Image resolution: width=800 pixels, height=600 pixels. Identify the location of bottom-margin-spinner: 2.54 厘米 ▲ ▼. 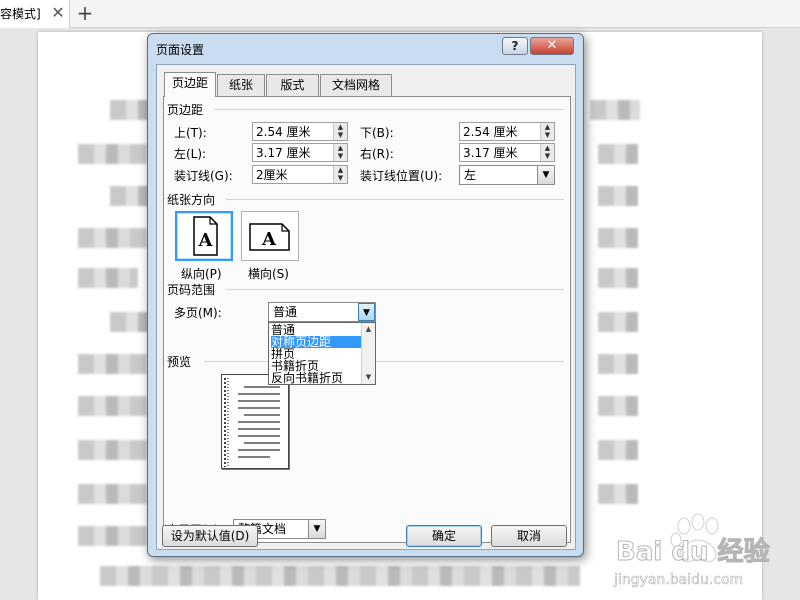
(507, 131).